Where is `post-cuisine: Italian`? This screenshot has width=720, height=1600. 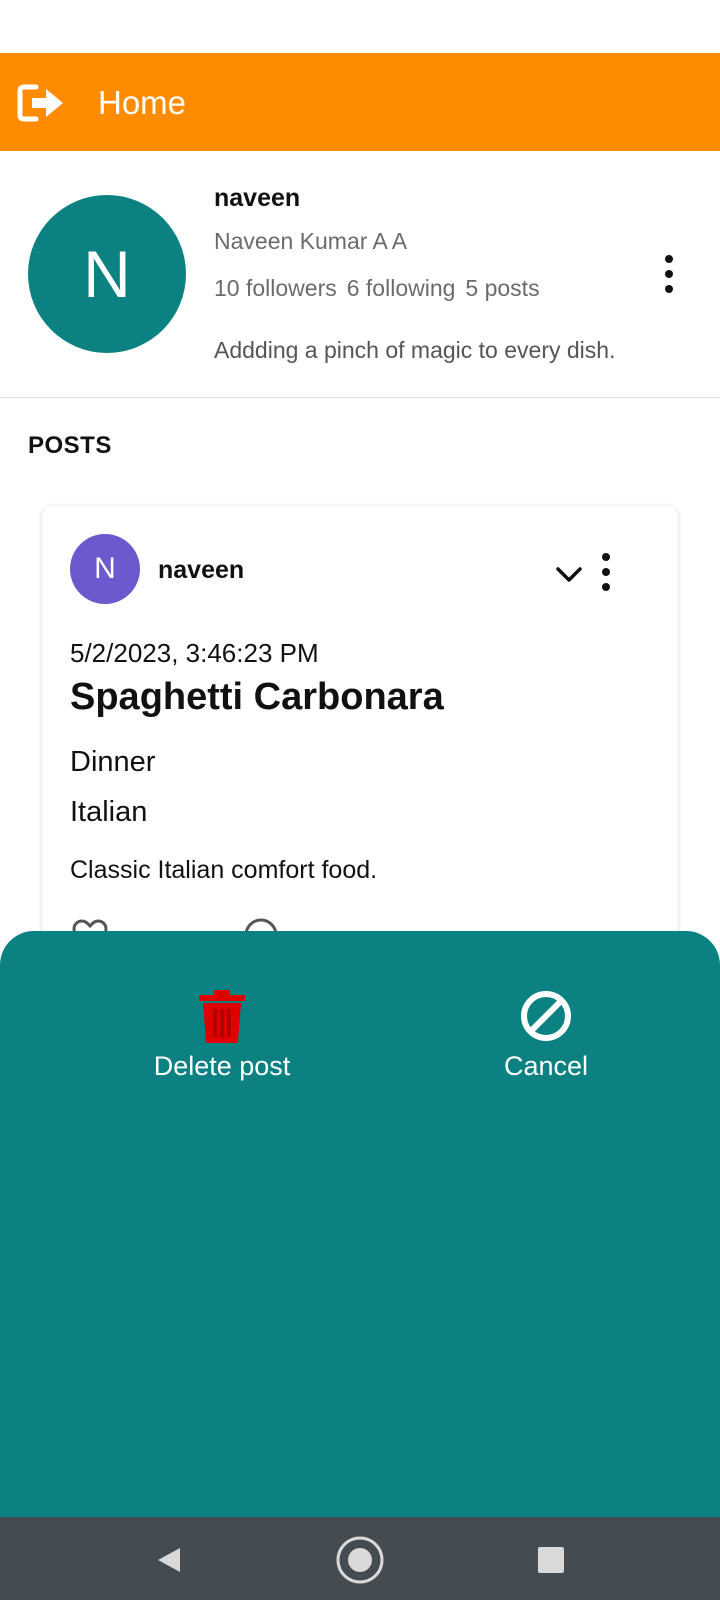
post-cuisine: Italian is located at coordinates (109, 812).